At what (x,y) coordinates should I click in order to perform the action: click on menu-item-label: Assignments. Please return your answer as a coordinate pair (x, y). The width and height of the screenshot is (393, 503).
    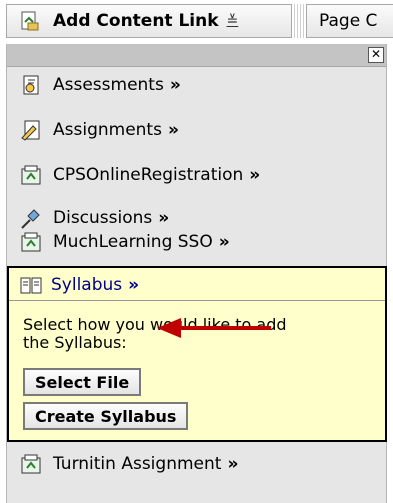
    Looking at the image, I should click on (107, 130).